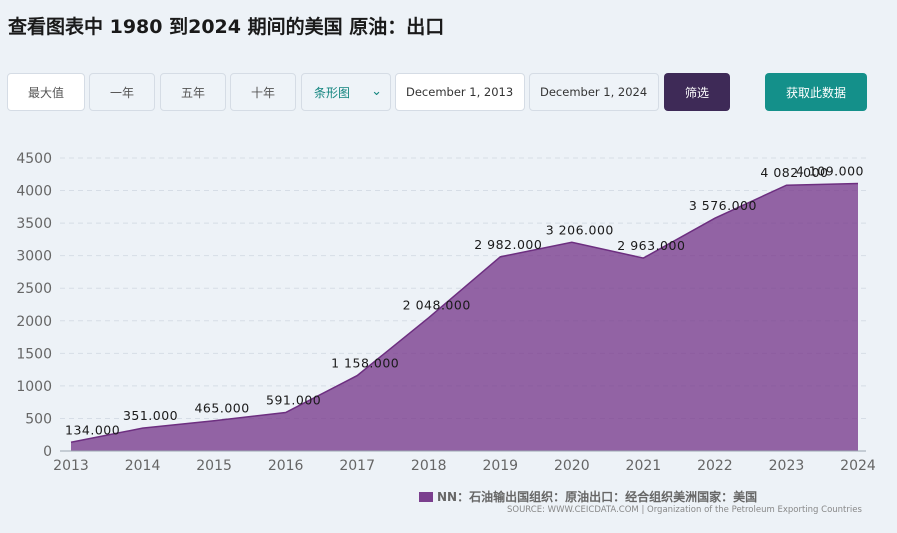 Image resolution: width=897 pixels, height=533 pixels. What do you see at coordinates (500, 466) in the screenshot?
I see `x-tick-label: 2019` at bounding box center [500, 466].